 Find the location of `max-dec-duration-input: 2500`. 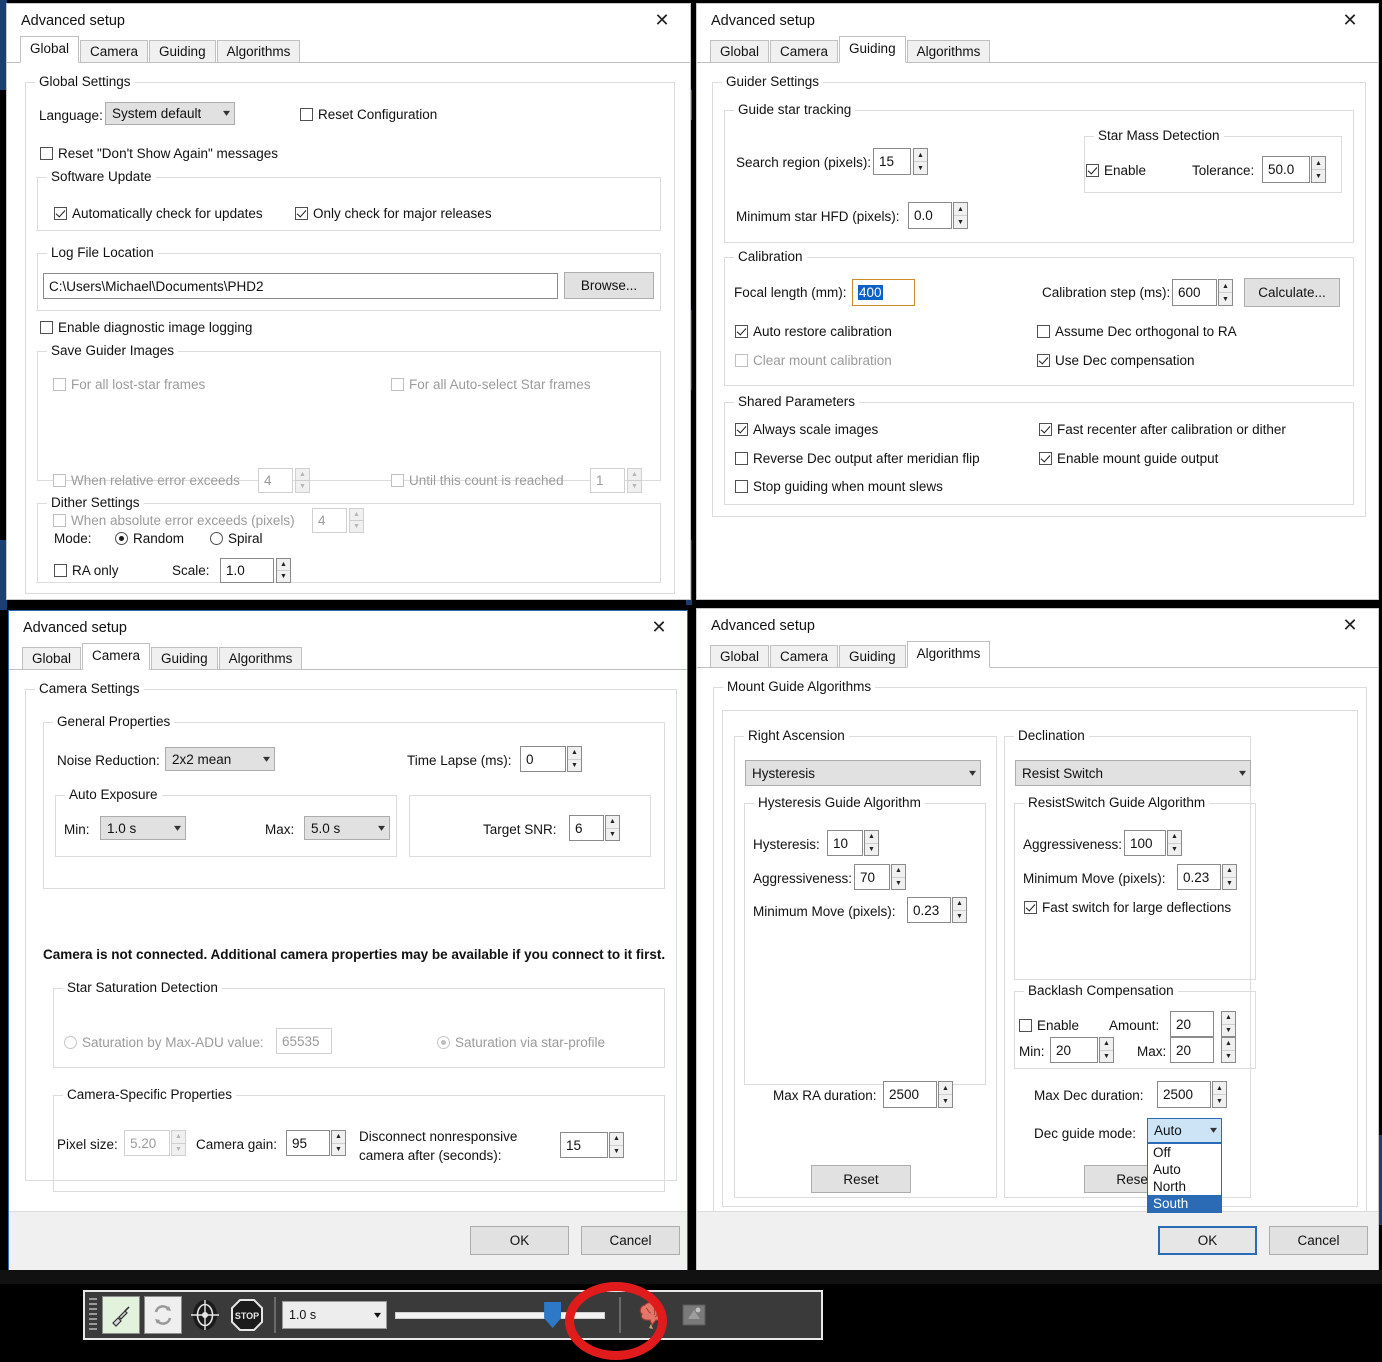

max-dec-duration-input: 2500 is located at coordinates (1184, 1094).